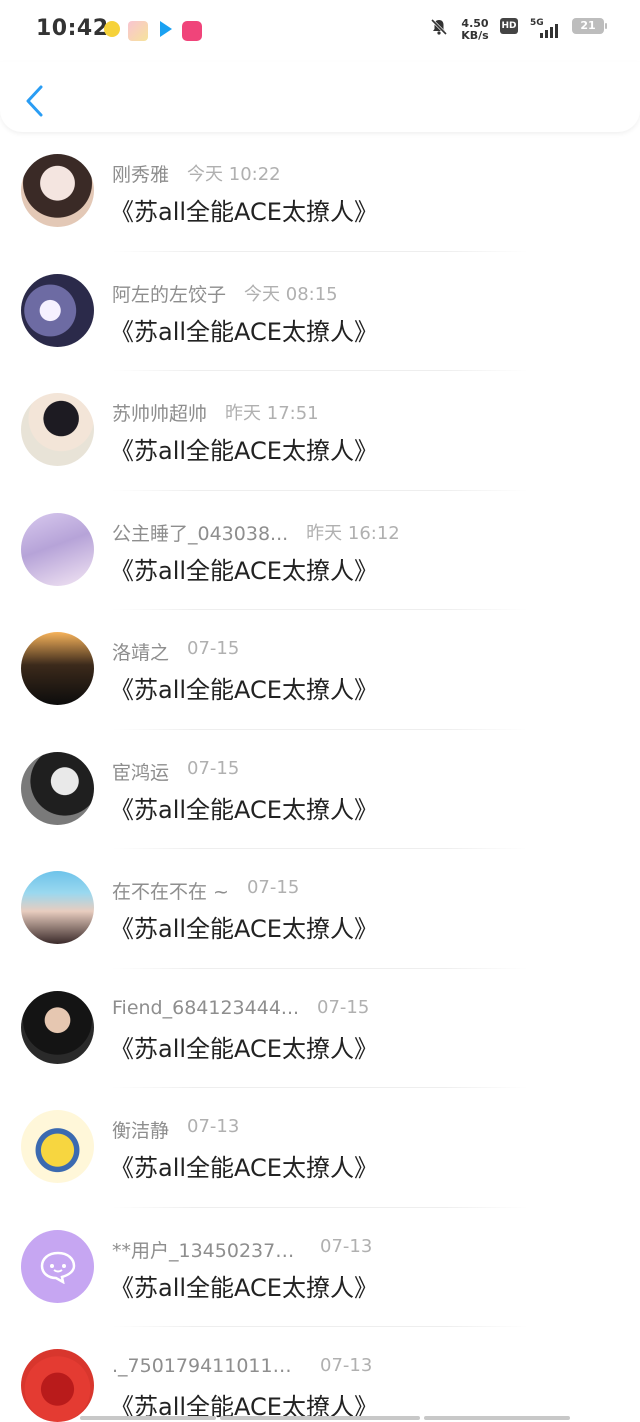 Image resolution: width=640 pixels, height=1422 pixels. I want to click on status-time: 10:42, so click(72, 28).